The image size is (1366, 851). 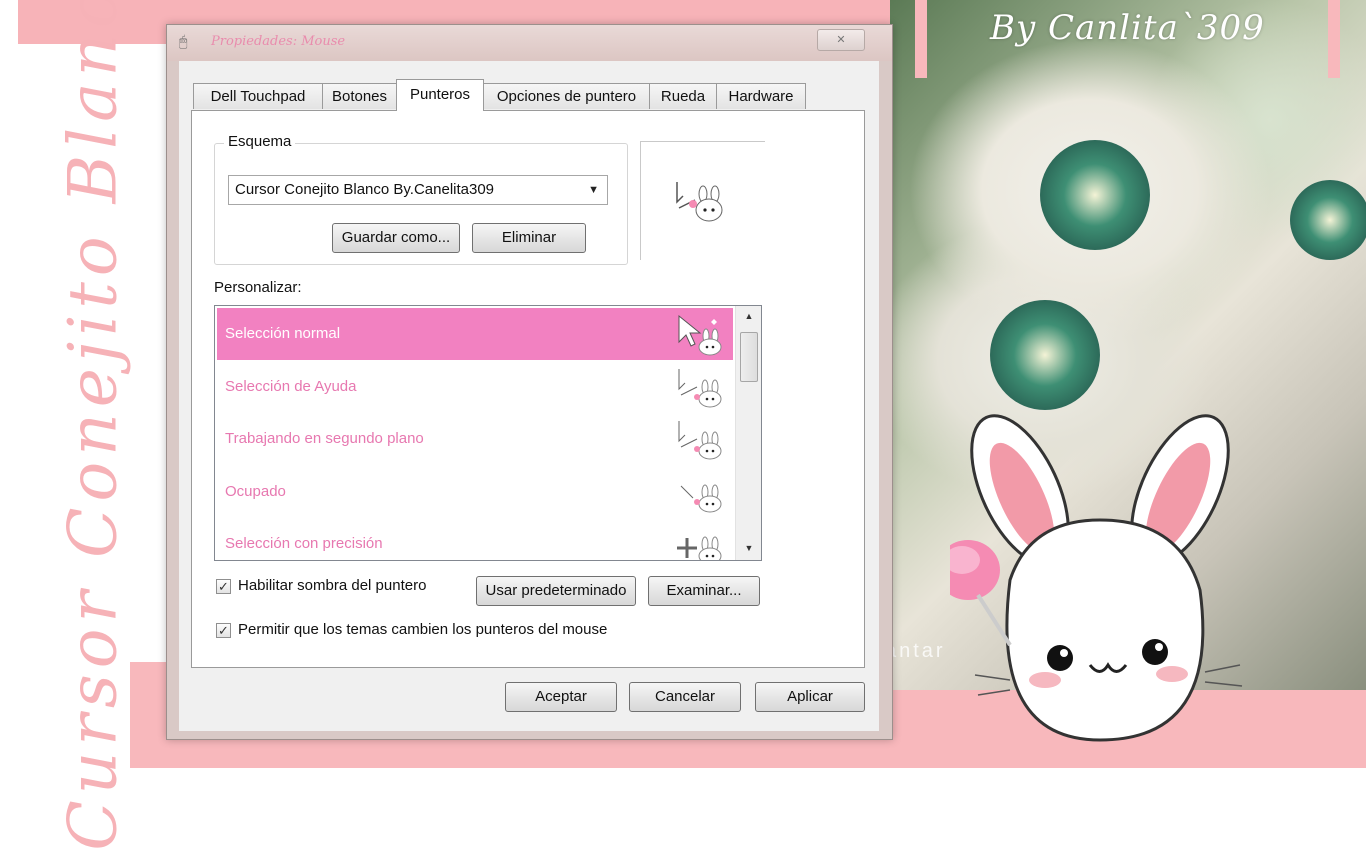 What do you see at coordinates (748, 316) in the screenshot?
I see `scroll-up-arrow-icon: ▲` at bounding box center [748, 316].